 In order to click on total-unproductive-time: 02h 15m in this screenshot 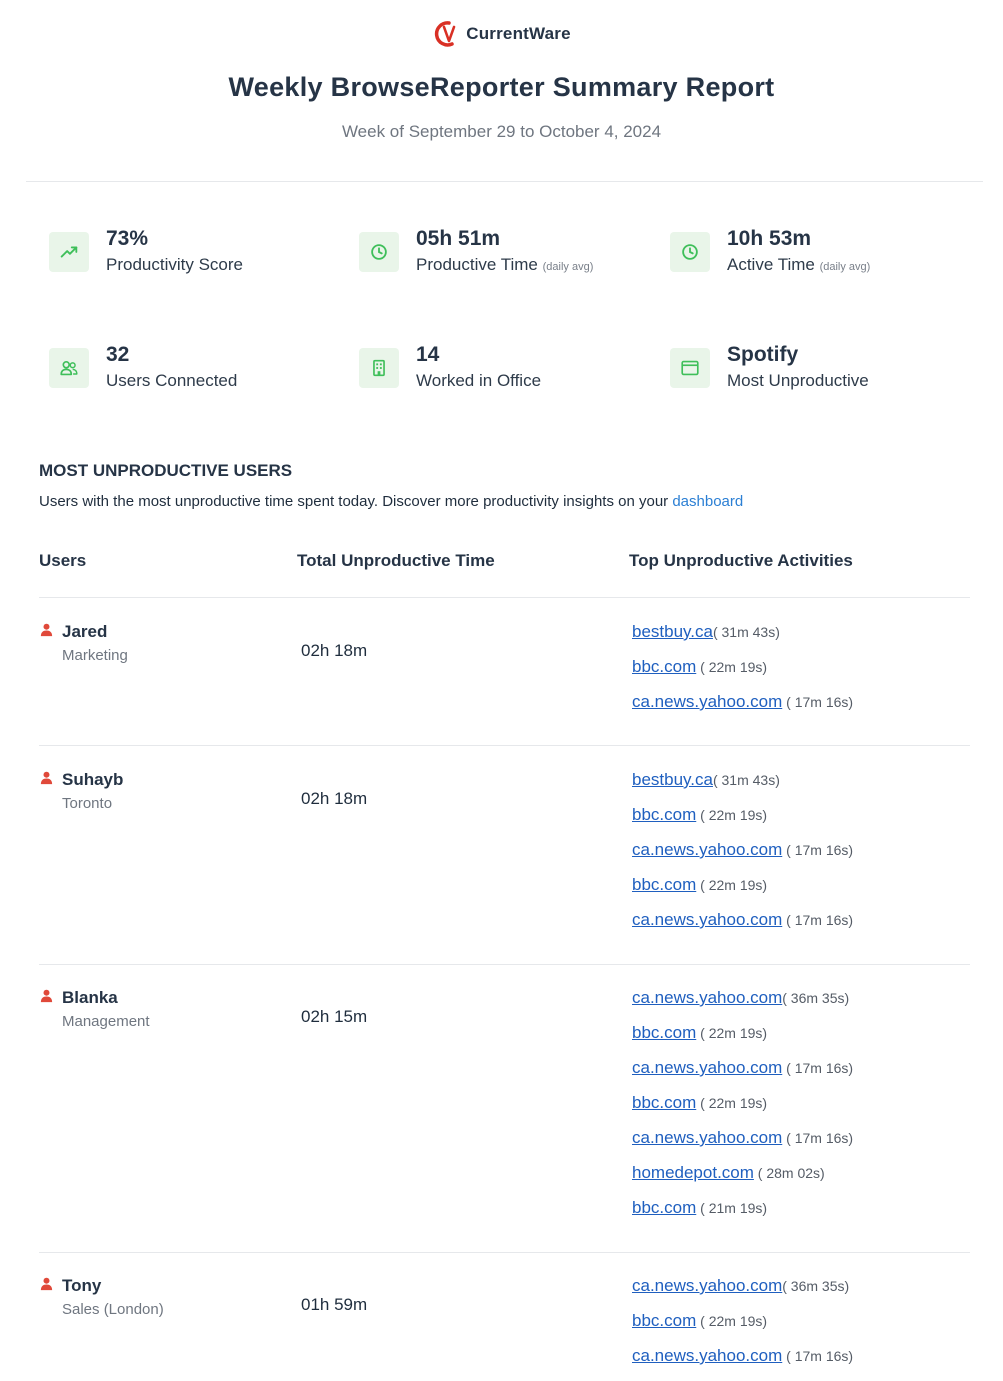, I will do `click(334, 1016)`.